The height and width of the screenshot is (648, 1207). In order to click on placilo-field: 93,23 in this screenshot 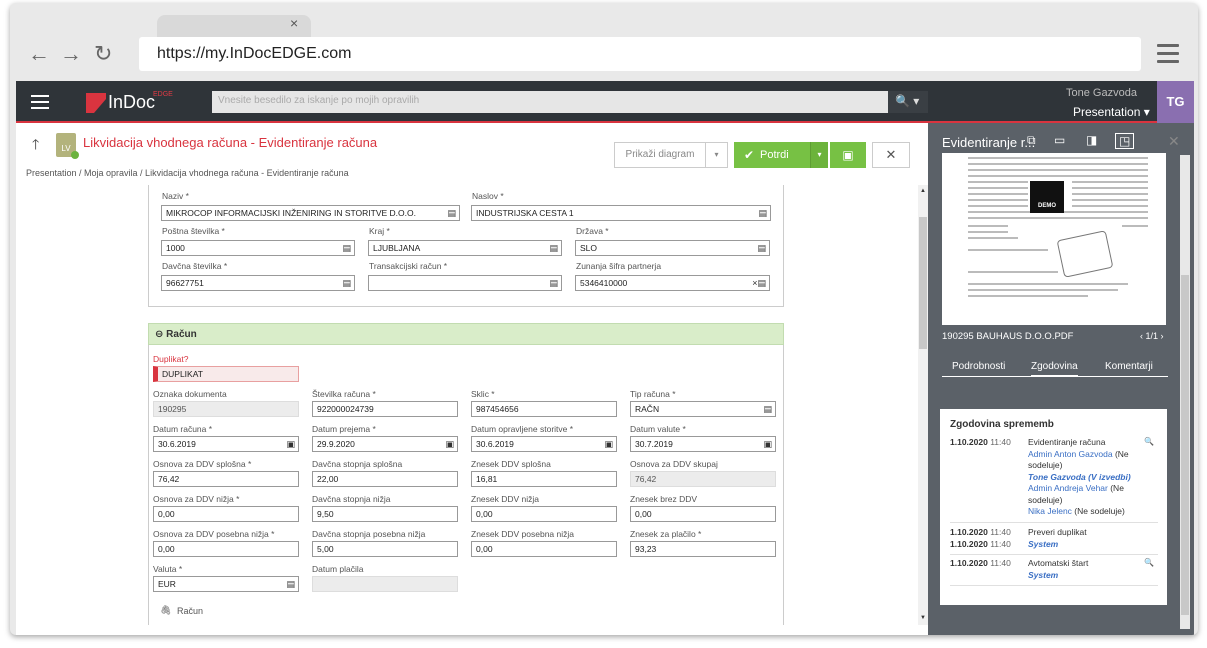, I will do `click(703, 549)`.